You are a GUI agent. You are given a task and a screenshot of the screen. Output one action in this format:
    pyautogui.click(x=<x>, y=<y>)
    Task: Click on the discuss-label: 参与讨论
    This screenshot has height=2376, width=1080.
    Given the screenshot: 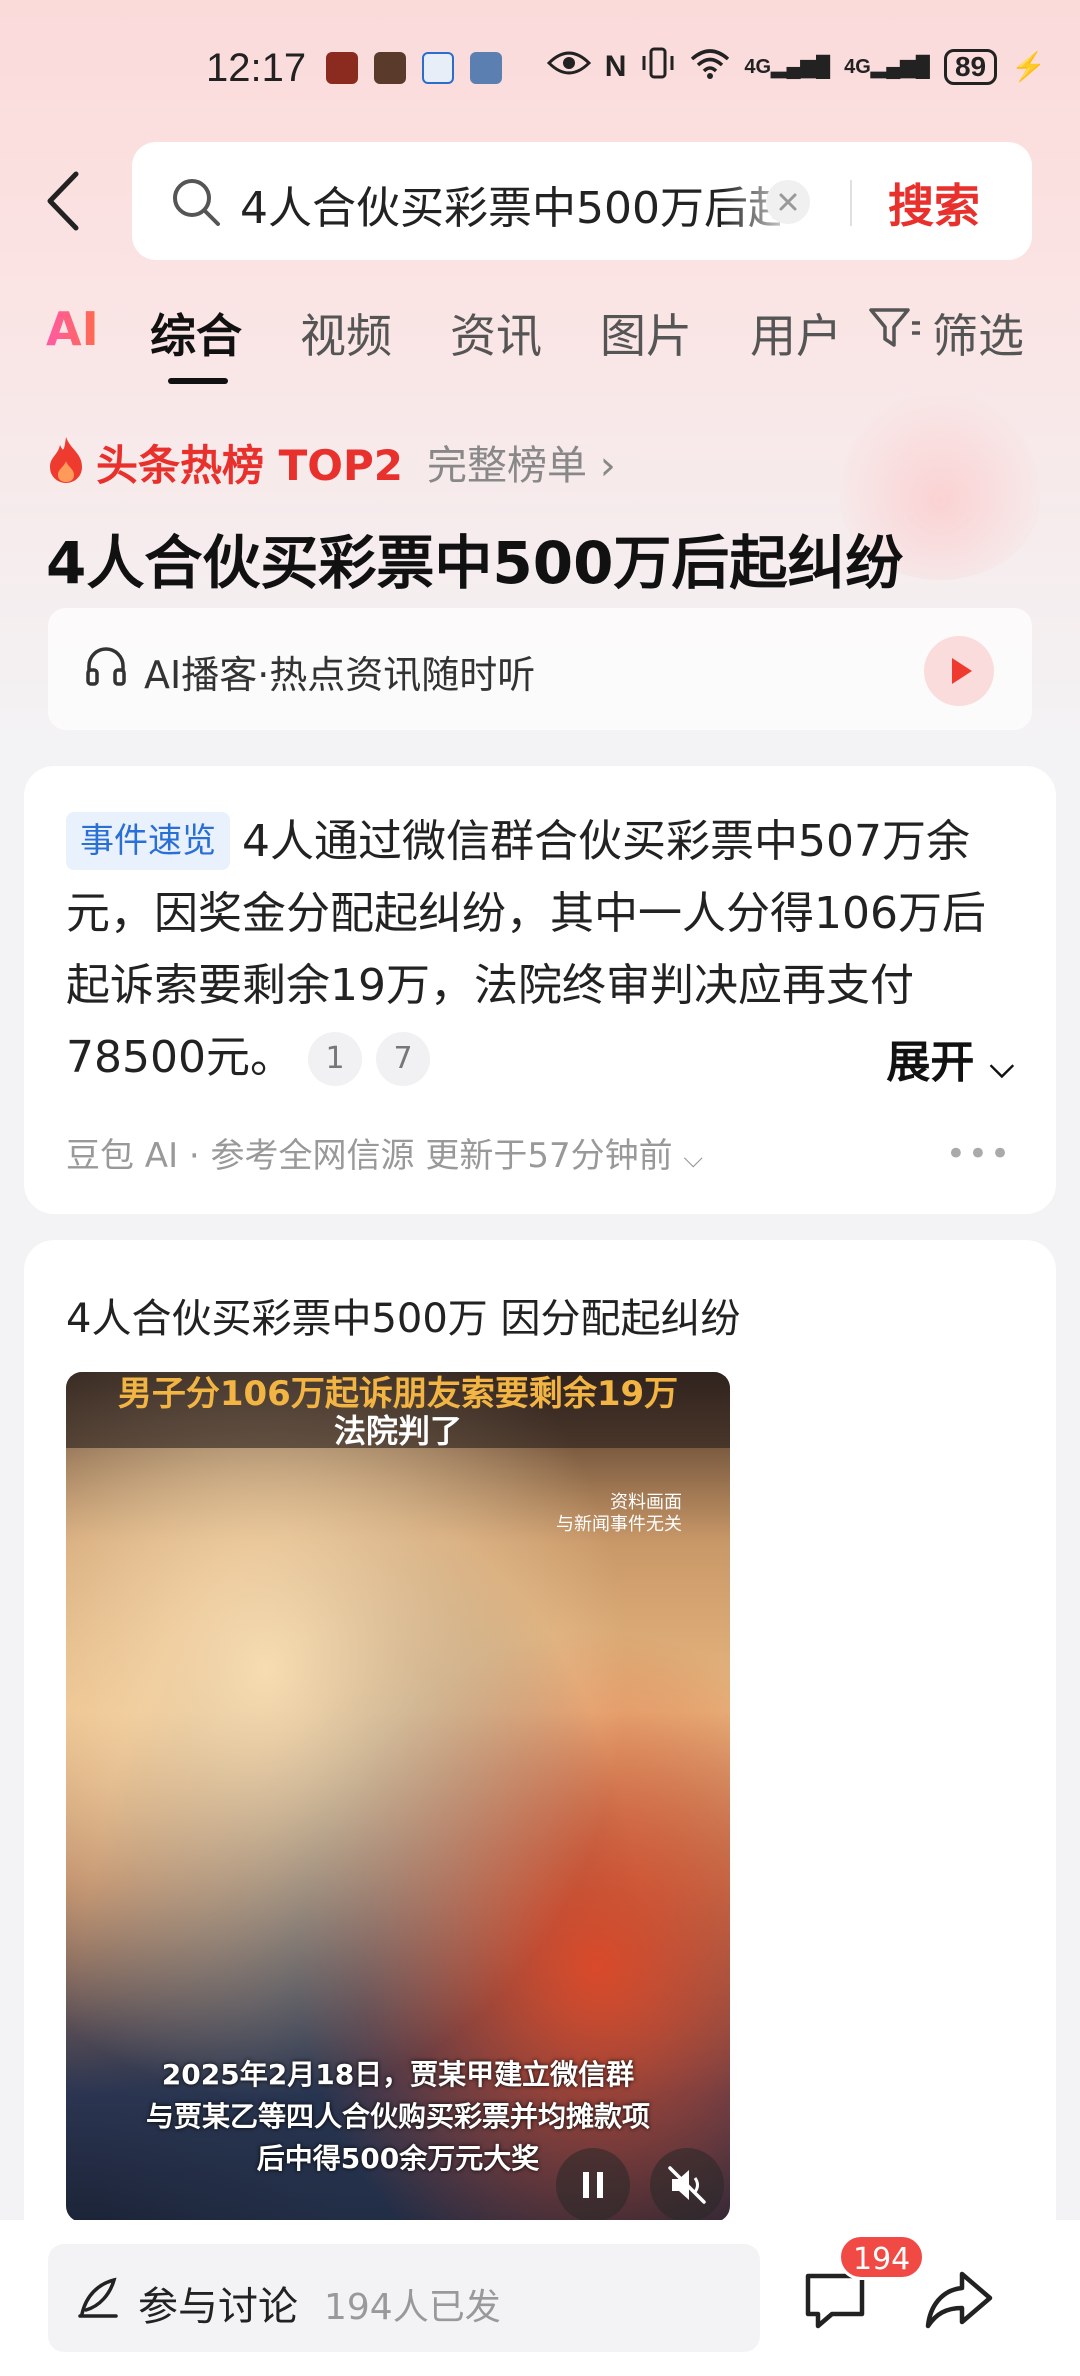 What is the action you would take?
    pyautogui.click(x=218, y=2307)
    